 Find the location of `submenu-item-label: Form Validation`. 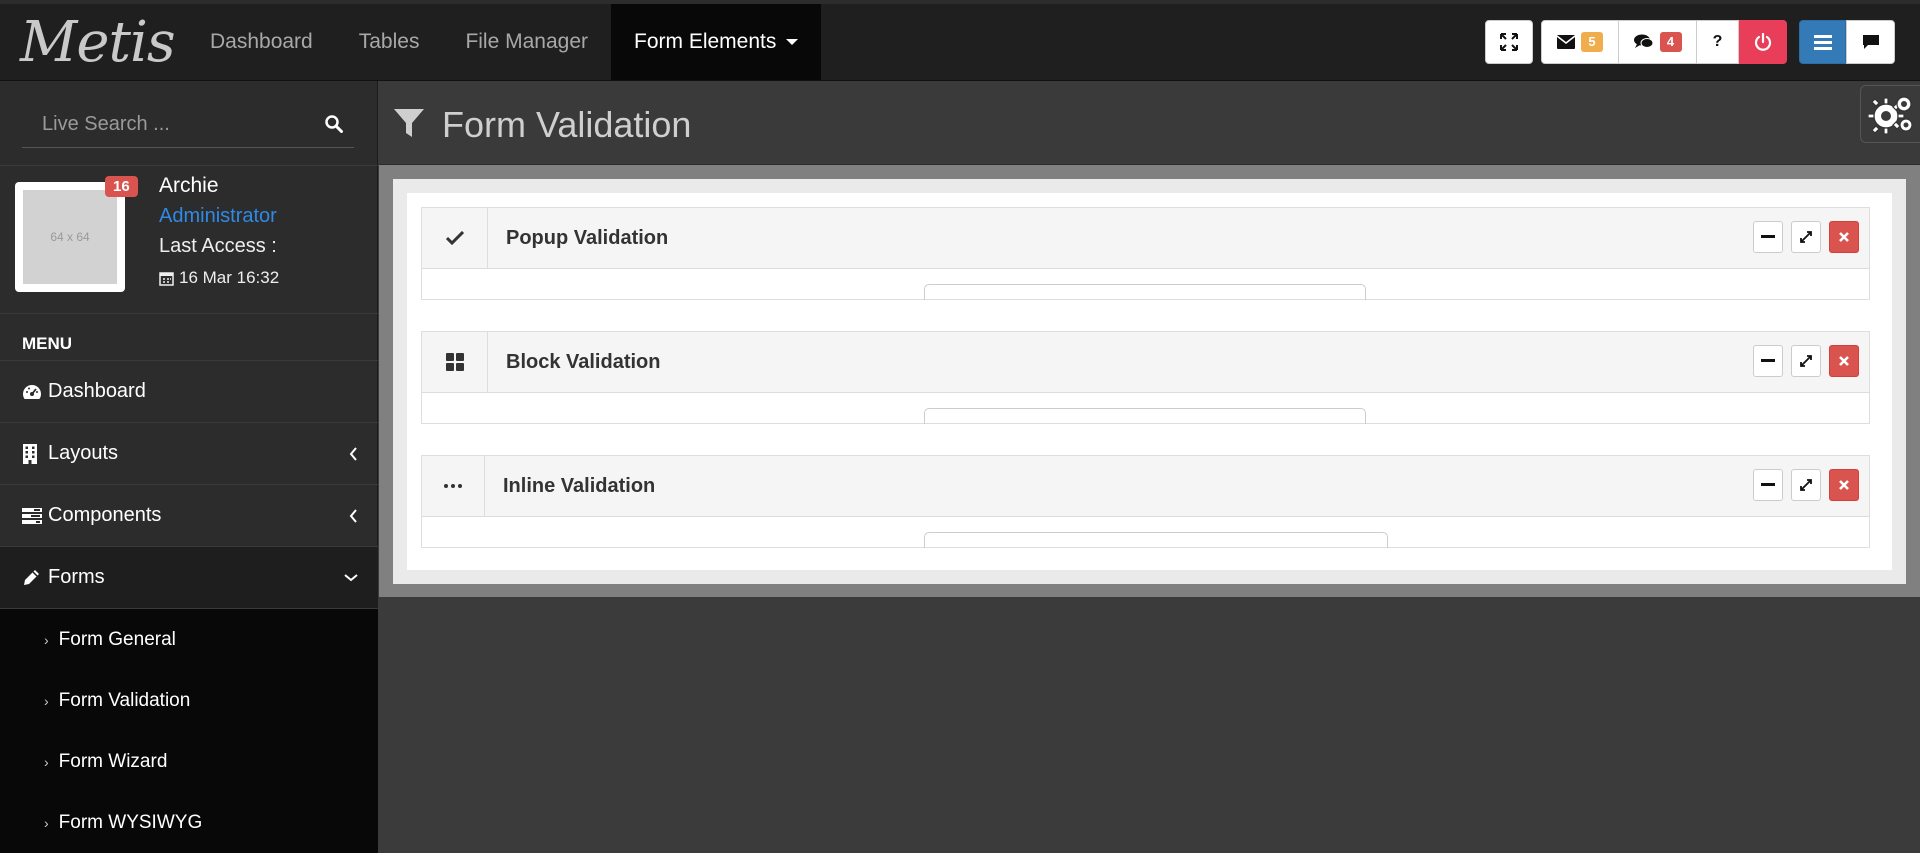

submenu-item-label: Form Validation is located at coordinates (124, 700).